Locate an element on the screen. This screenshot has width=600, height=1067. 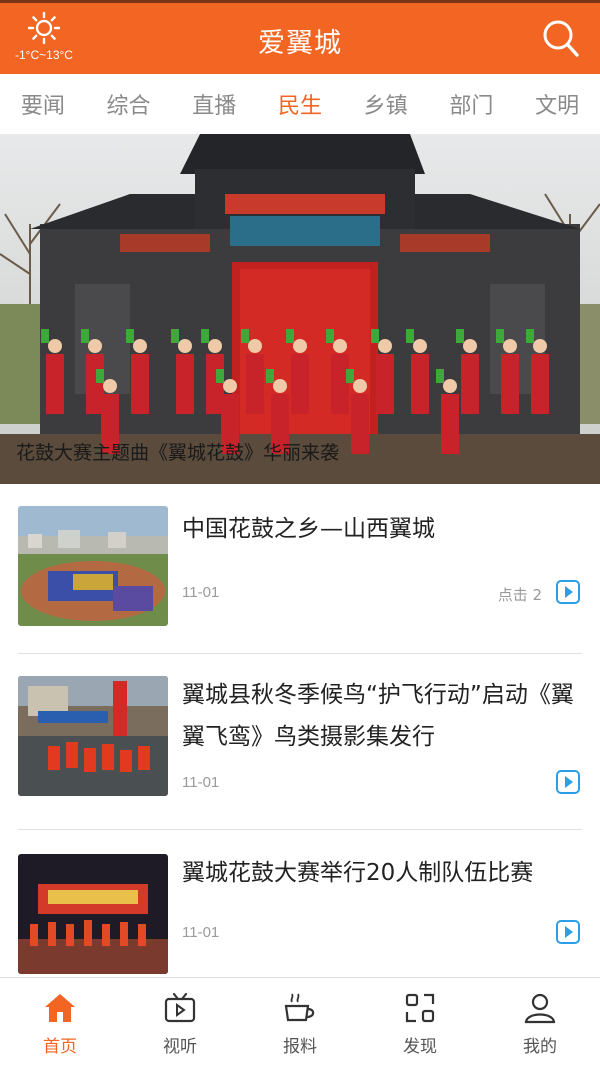
nav-media: 视听 is located at coordinates (180, 1022).